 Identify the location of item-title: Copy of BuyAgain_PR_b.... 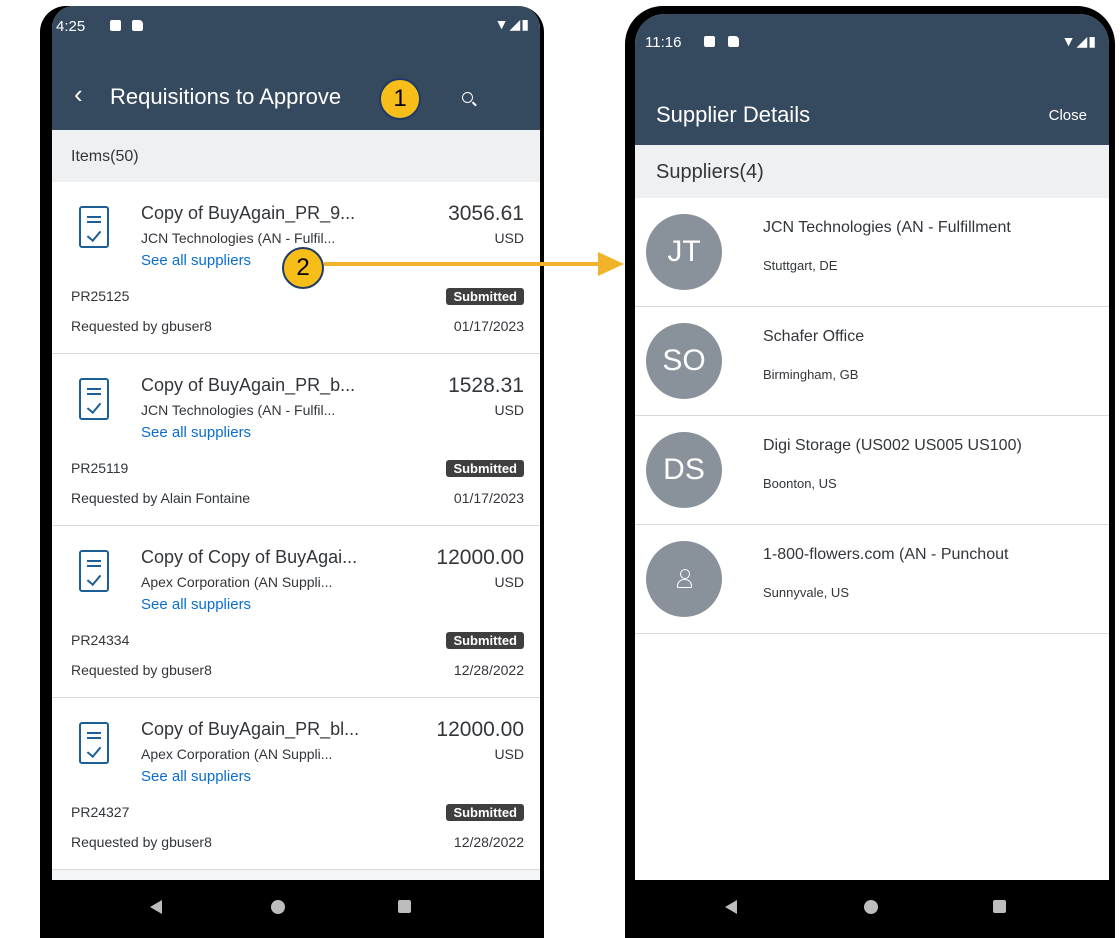
(248, 385).